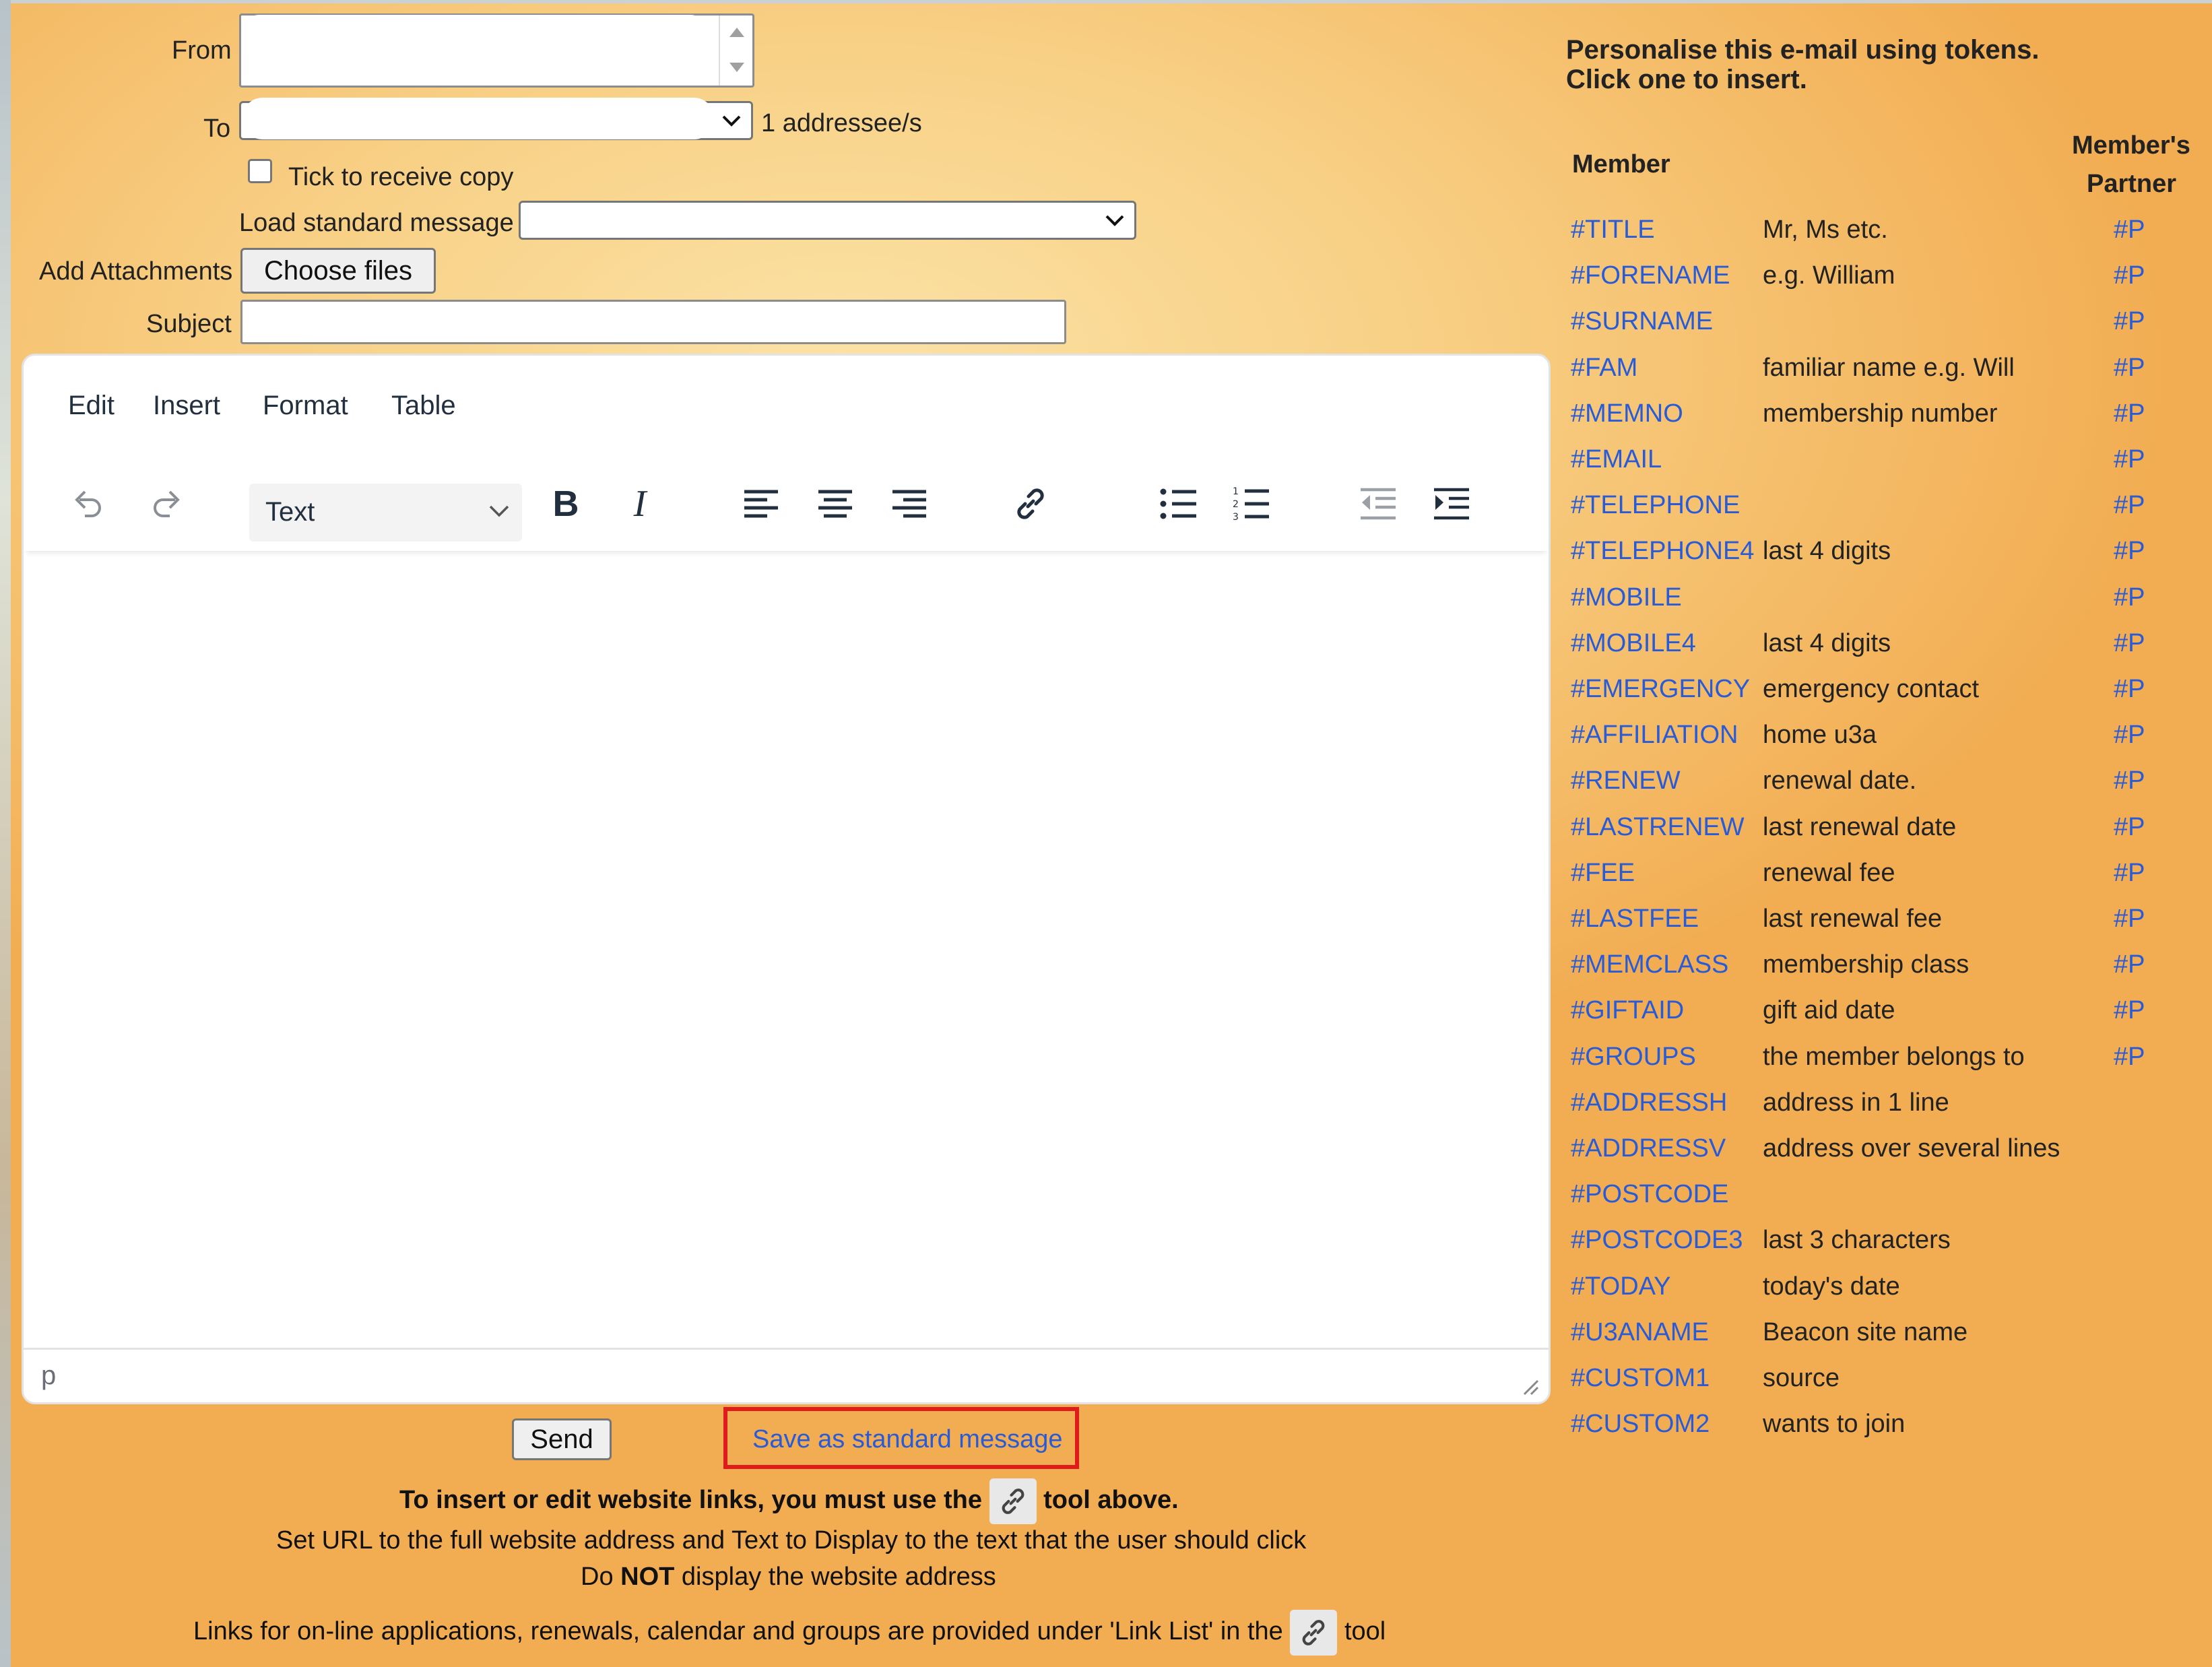 This screenshot has height=1667, width=2212. Describe the element at coordinates (1621, 1286) in the screenshot. I see `token-today: #TODAY` at that location.